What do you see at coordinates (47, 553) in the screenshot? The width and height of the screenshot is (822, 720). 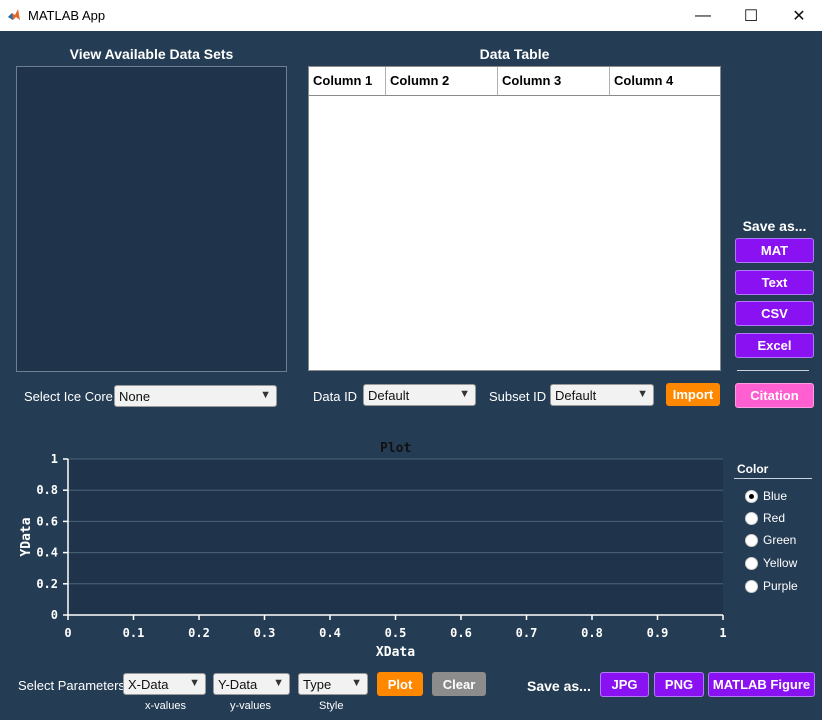 I see `y-tick-label: 0.4` at bounding box center [47, 553].